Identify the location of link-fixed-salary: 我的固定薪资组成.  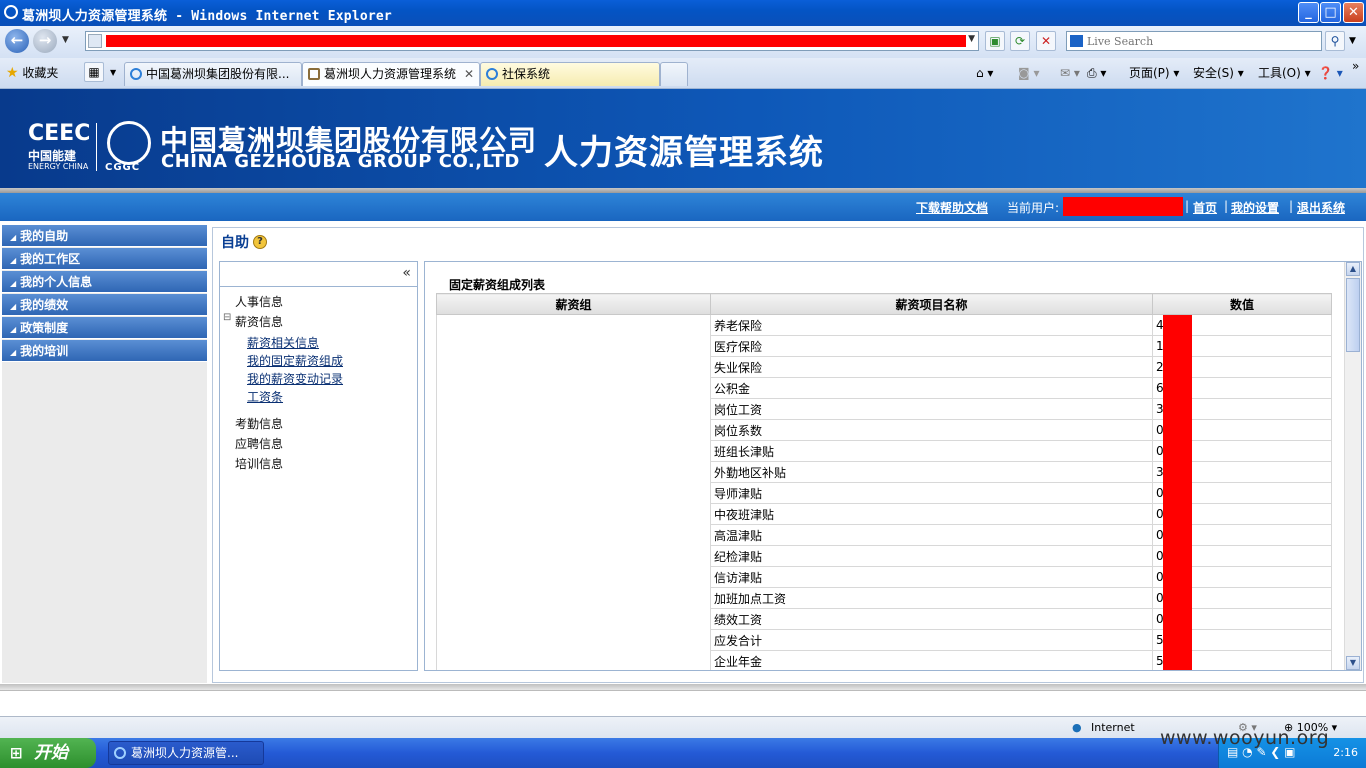
(295, 360).